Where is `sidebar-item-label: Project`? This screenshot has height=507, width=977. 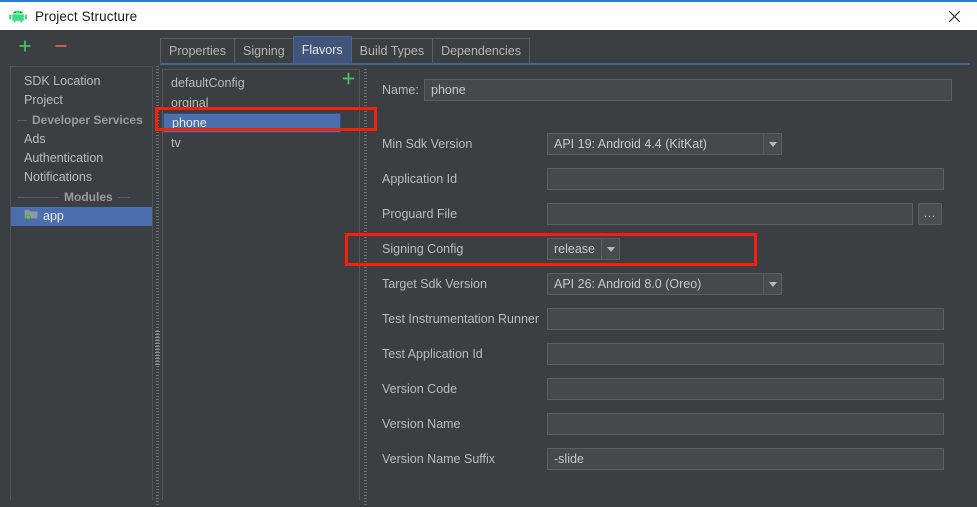 sidebar-item-label: Project is located at coordinates (43, 100).